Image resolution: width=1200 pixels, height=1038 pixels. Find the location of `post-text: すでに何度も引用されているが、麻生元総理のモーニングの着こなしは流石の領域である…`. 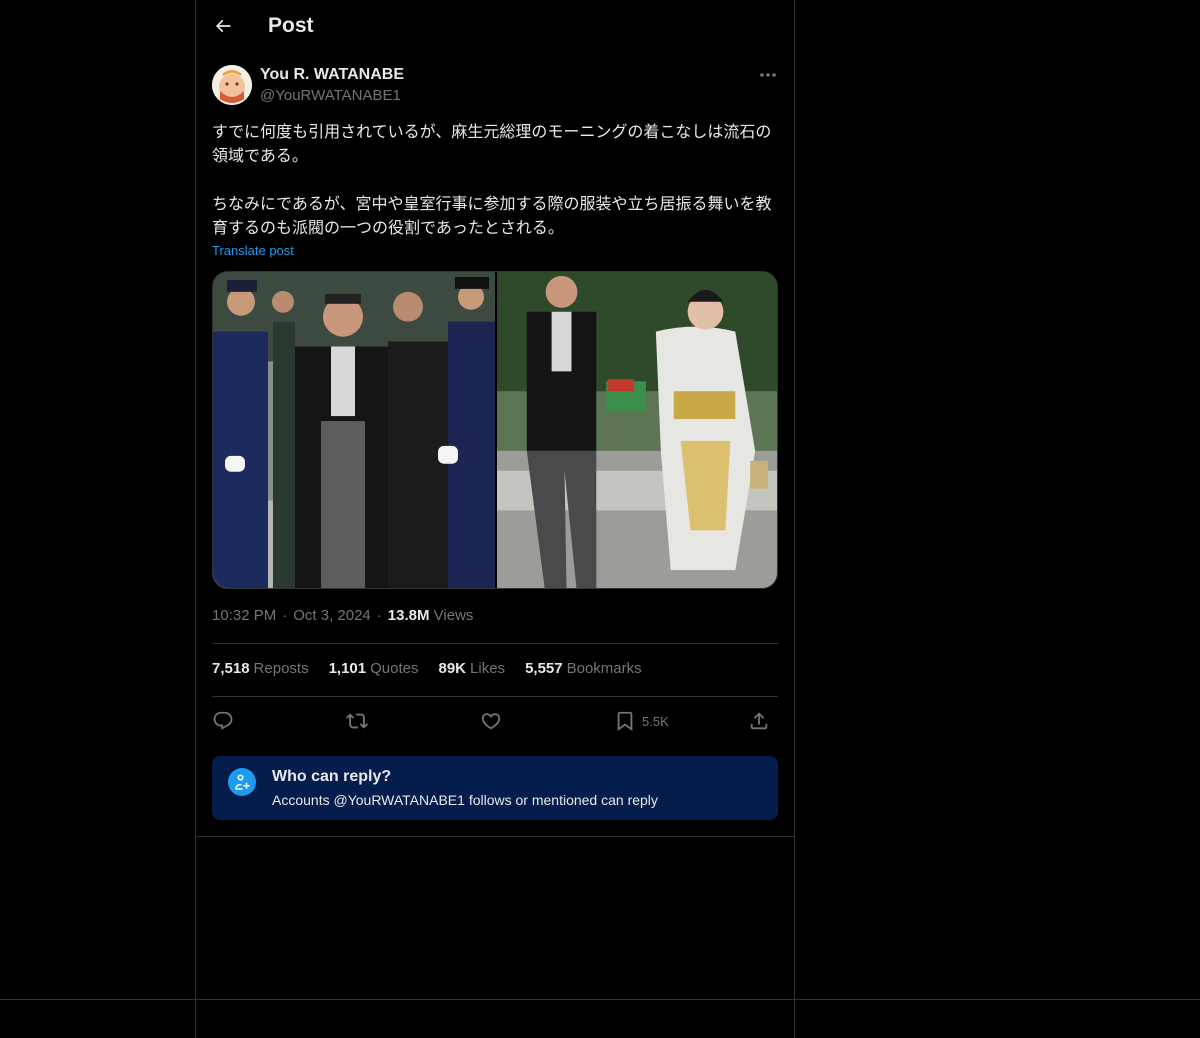

post-text: すでに何度も引用されているが、麻生元総理のモーニングの着こなしは流石の領域である… is located at coordinates (495, 180).